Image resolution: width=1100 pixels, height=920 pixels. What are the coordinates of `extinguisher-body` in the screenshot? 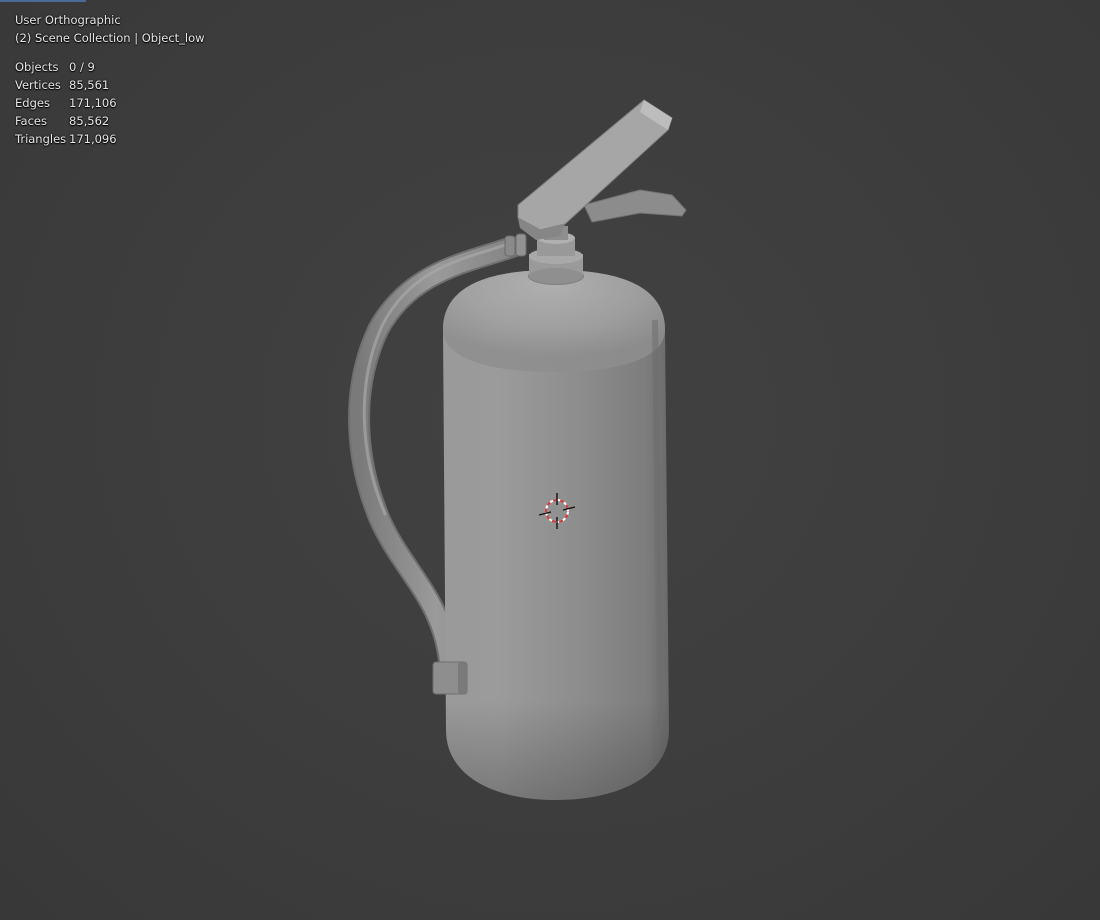 It's located at (556, 535).